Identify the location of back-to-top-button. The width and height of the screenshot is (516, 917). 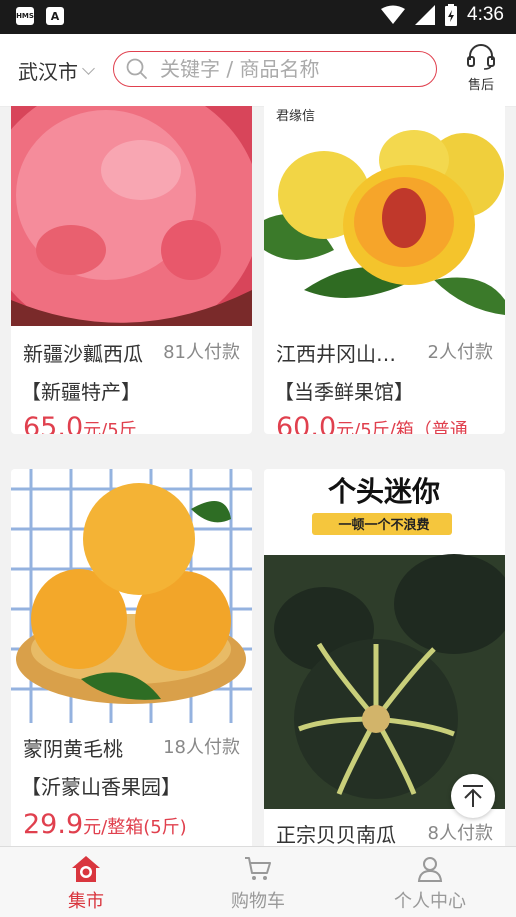
(473, 796).